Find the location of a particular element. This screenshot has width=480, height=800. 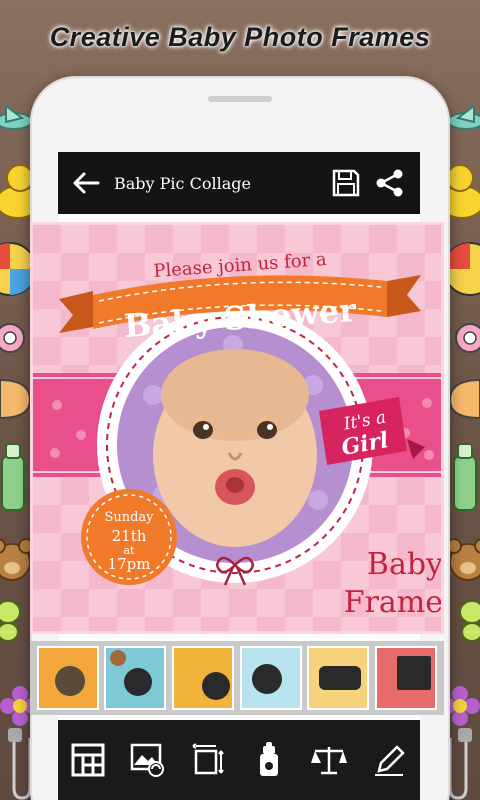

save-button is located at coordinates (346, 183).